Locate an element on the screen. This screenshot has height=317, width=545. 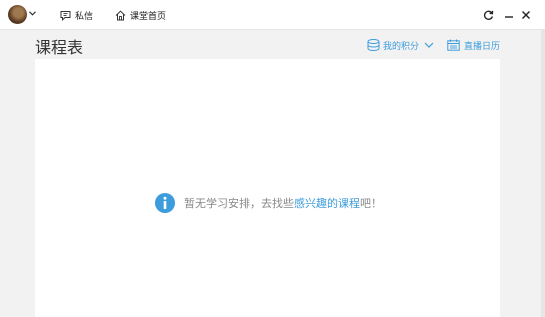
title-bar: 私信 课堂首页 is located at coordinates (272, 15).